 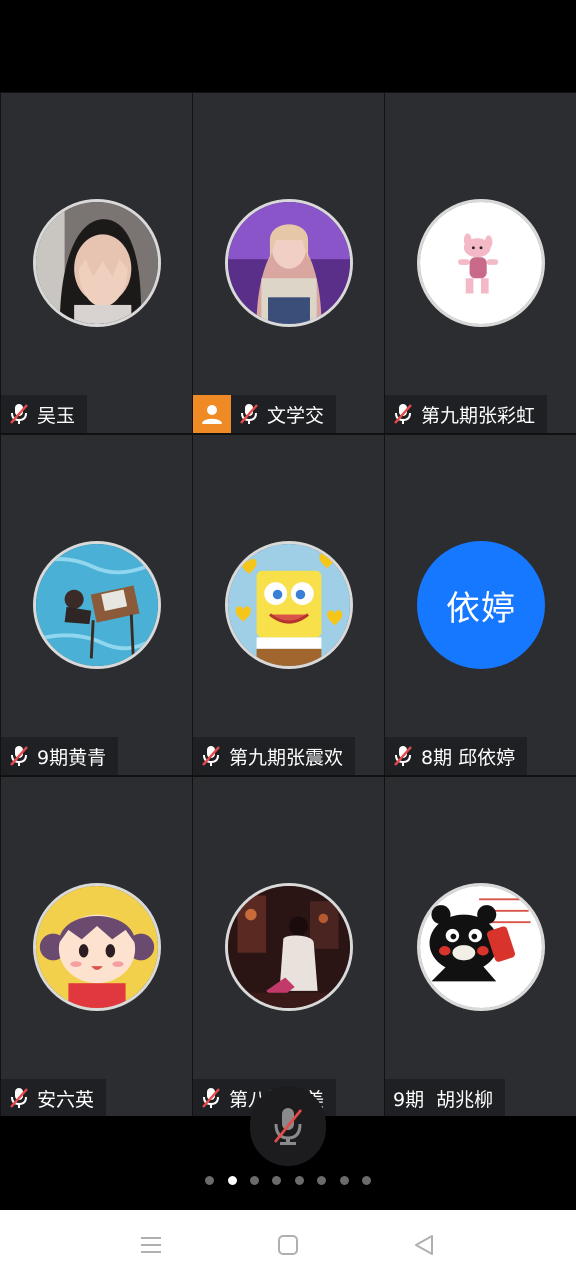 I want to click on back-icon, so click(x=424, y=1245).